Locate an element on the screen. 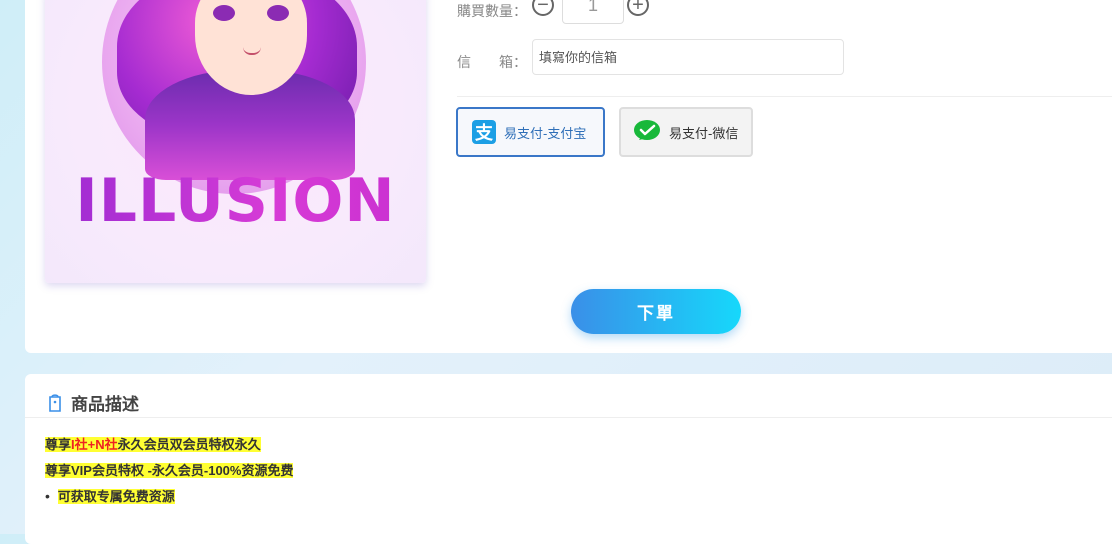 Image resolution: width=1112 pixels, height=544 pixels. description-line-2: 尊享VIP会员特权 -永久会员-100%资源免费 is located at coordinates (169, 469).